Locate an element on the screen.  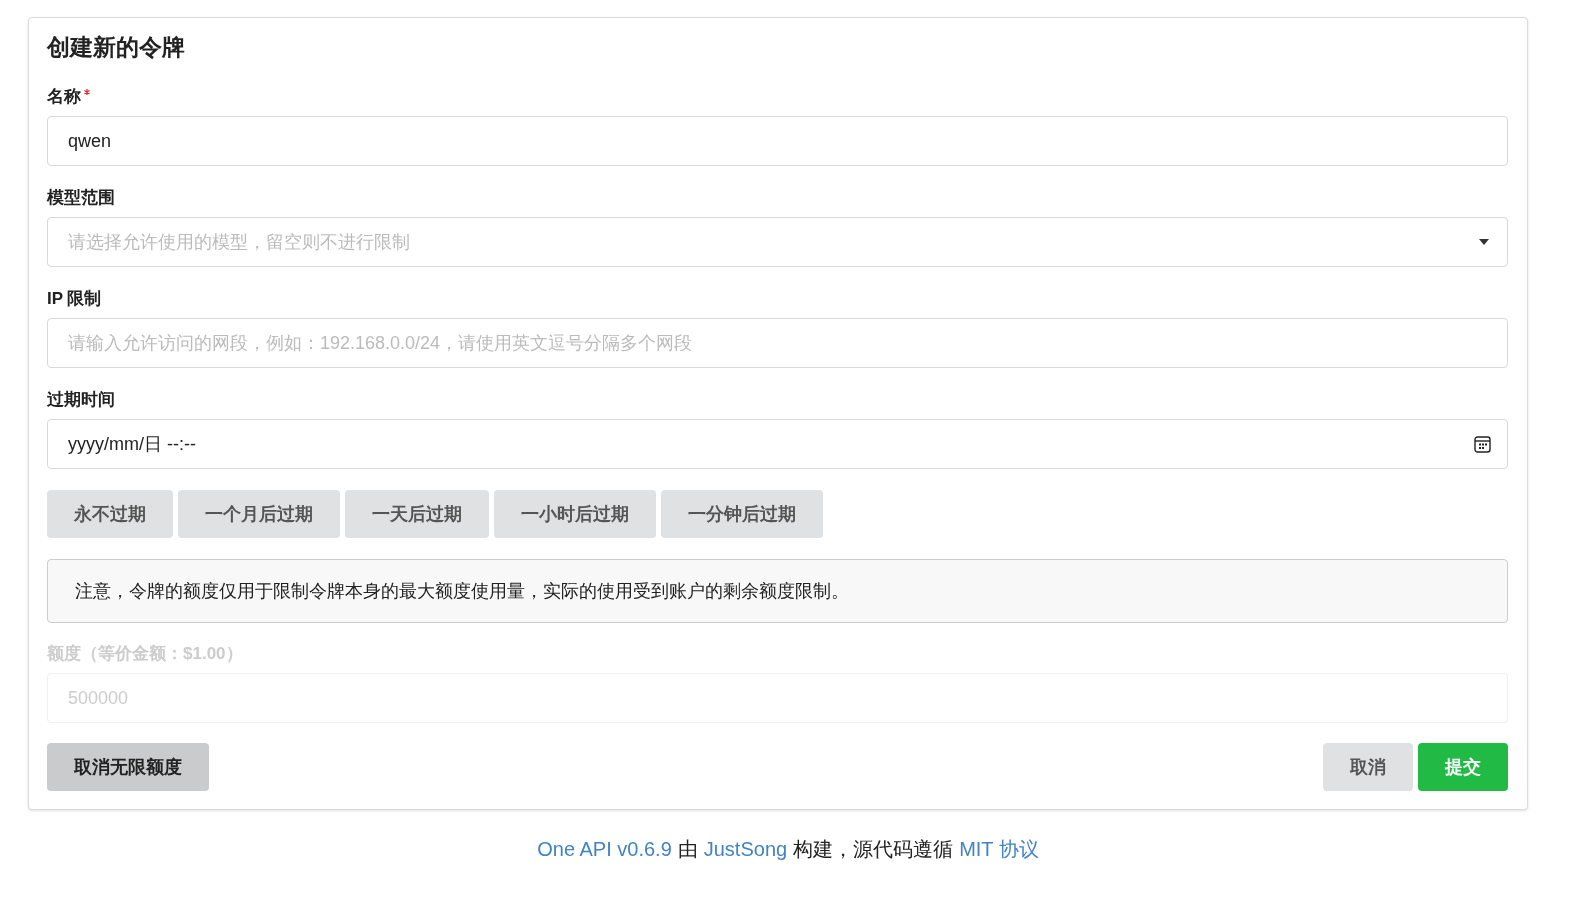
notice-message: 注意，令牌的额度仅用于限制令牌本身的最大额度使用量，实际的使用受到账户的剩余额度限制。 is located at coordinates (777, 591).